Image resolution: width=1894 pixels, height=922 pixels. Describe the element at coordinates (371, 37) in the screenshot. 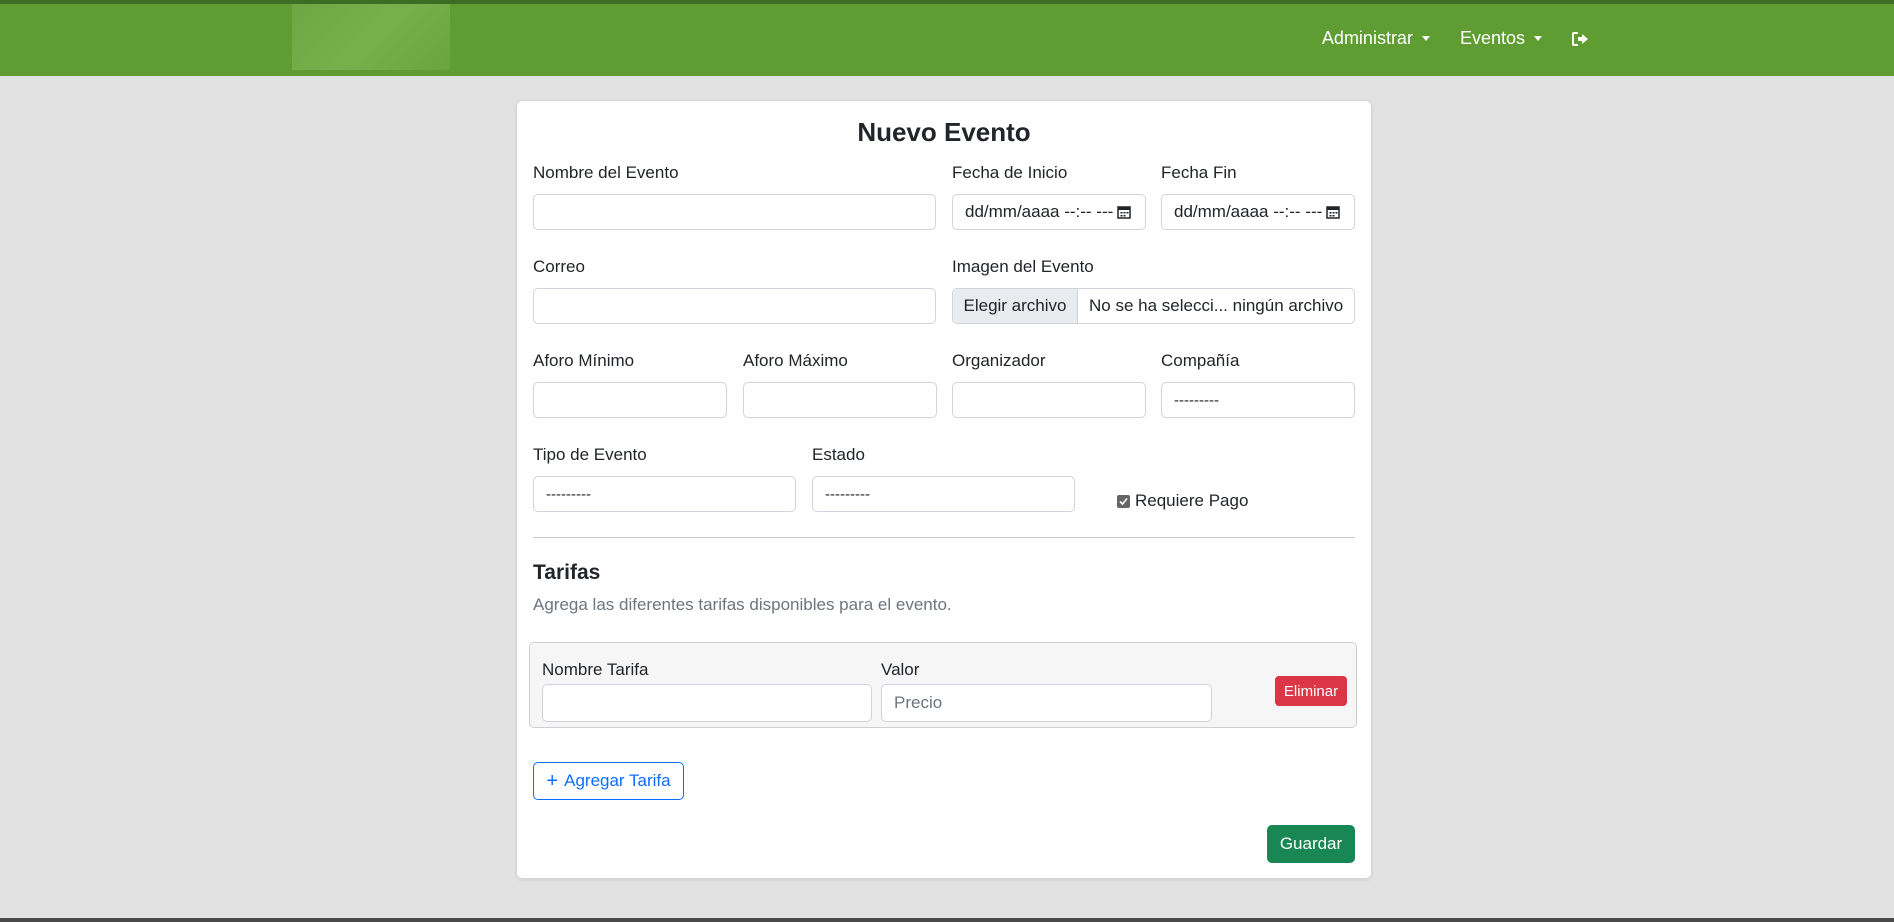

I see `logo` at that location.